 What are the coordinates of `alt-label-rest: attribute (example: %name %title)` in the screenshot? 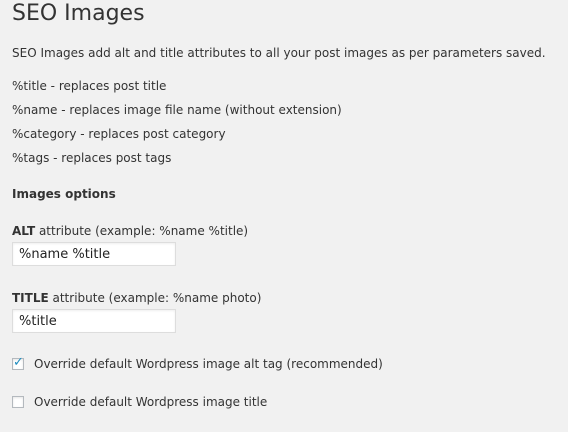 It's located at (142, 231).